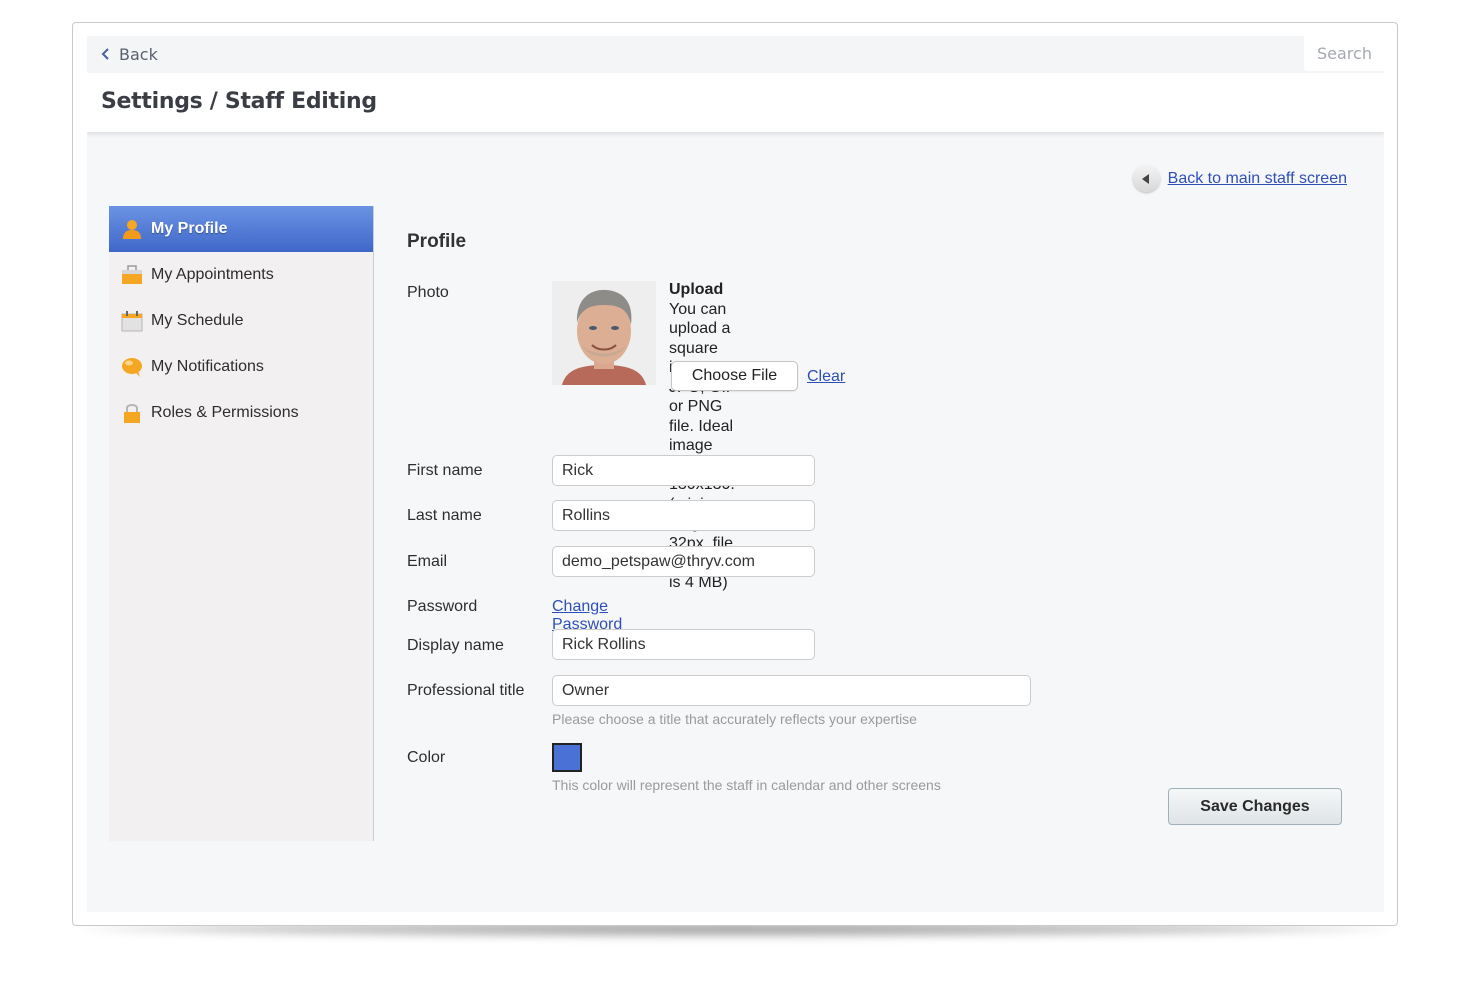 The width and height of the screenshot is (1460, 1004). Describe the element at coordinates (207, 366) in the screenshot. I see `sidebar-item-label: My Notifications` at that location.